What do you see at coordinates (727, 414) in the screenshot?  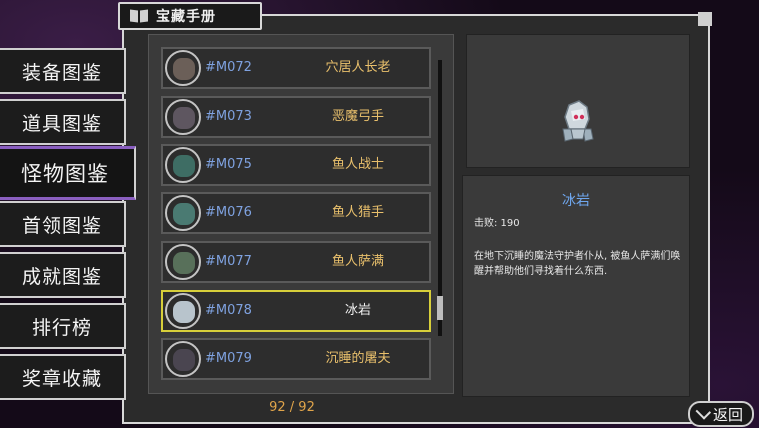 I see `back-button-label: 返回` at bounding box center [727, 414].